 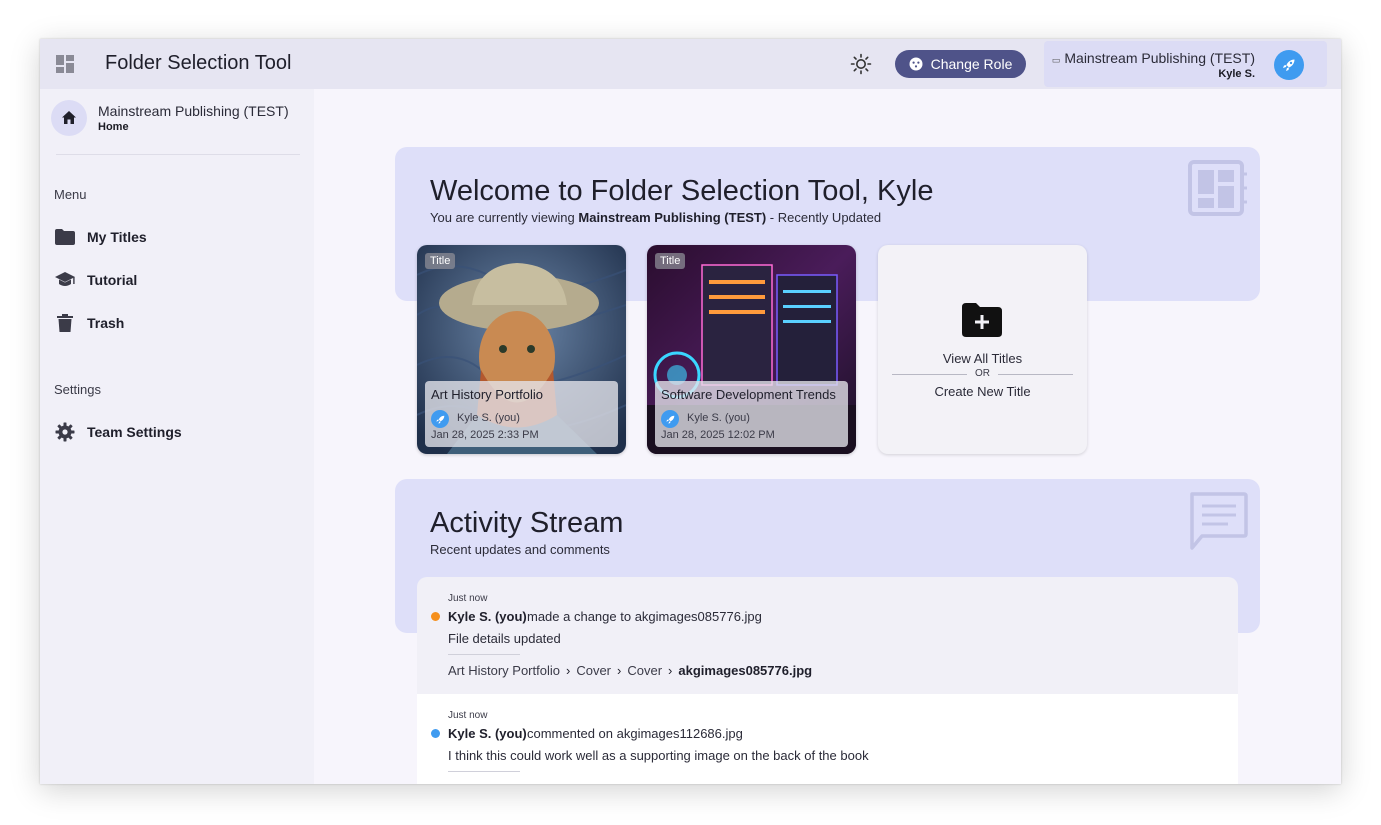 I want to click on card-title: Art History Portfolio, so click(x=487, y=394).